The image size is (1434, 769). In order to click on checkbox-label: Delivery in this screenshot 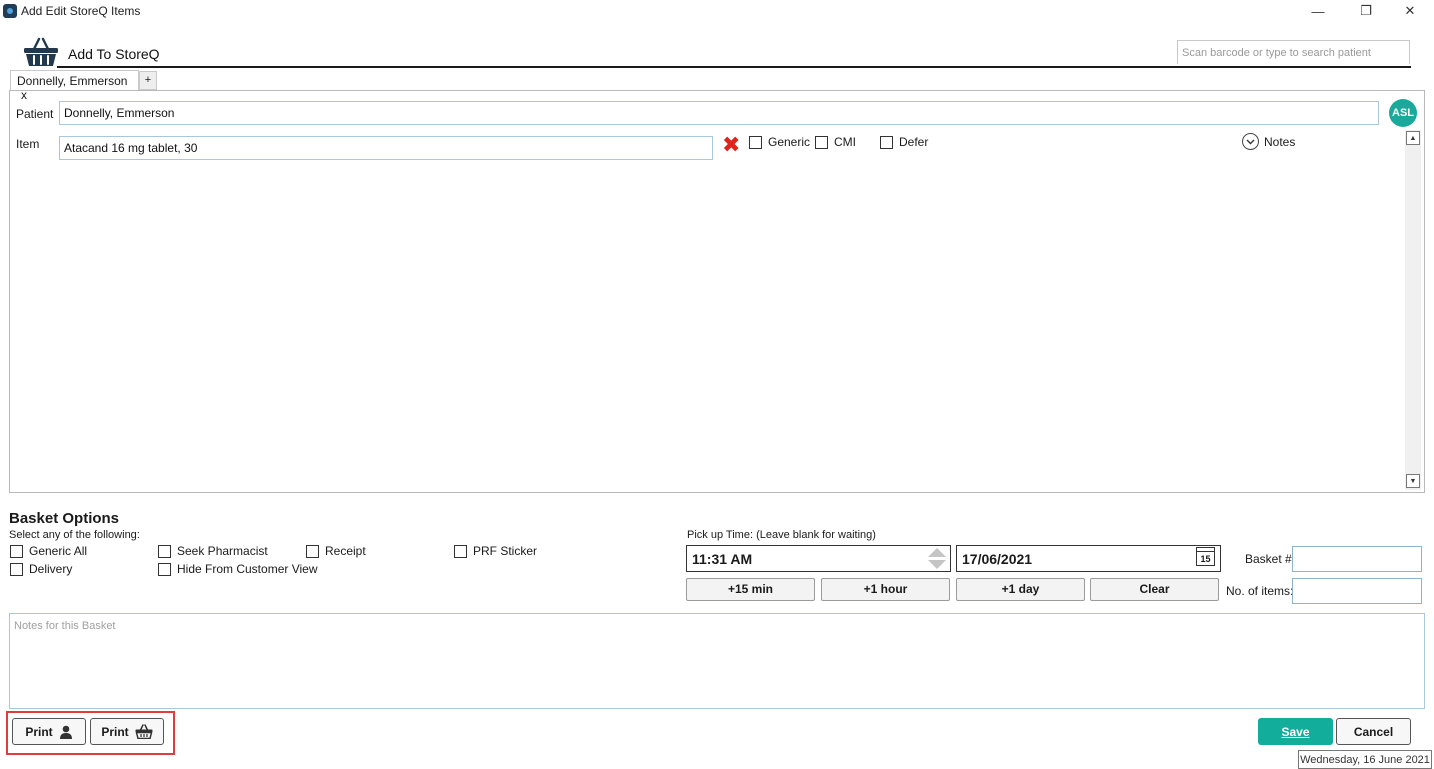, I will do `click(51, 569)`.